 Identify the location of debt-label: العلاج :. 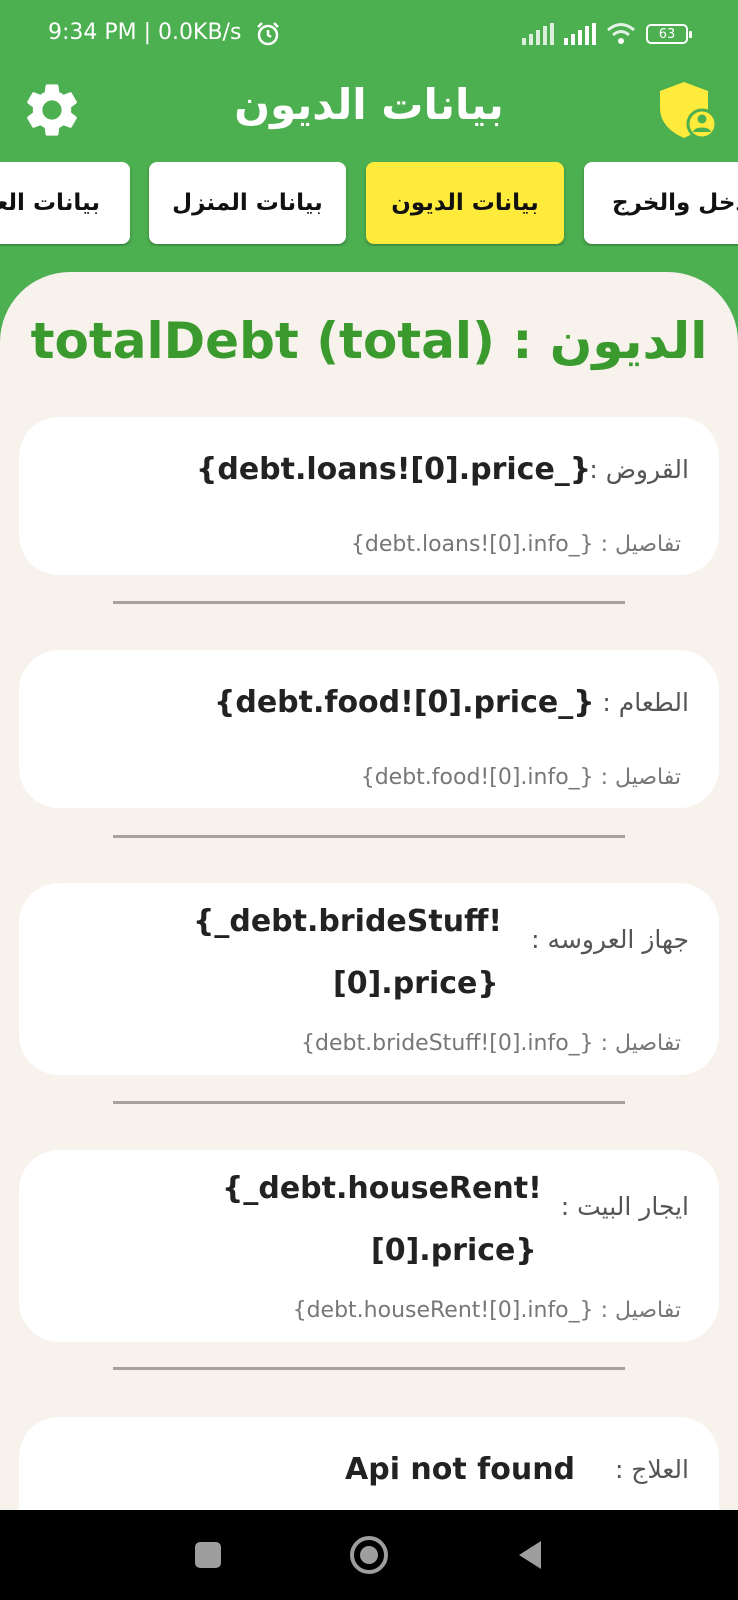
(651, 1469).